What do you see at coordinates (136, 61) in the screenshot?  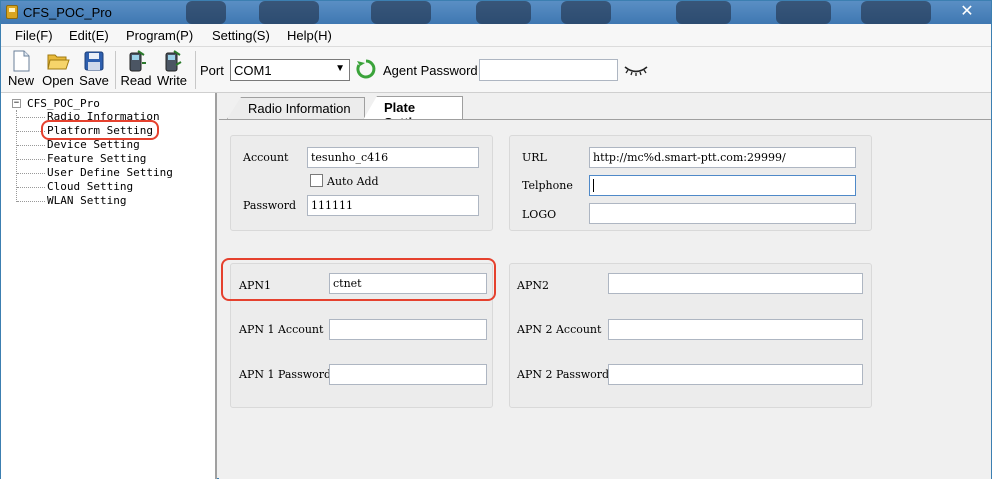 I see `radio-read-icon` at bounding box center [136, 61].